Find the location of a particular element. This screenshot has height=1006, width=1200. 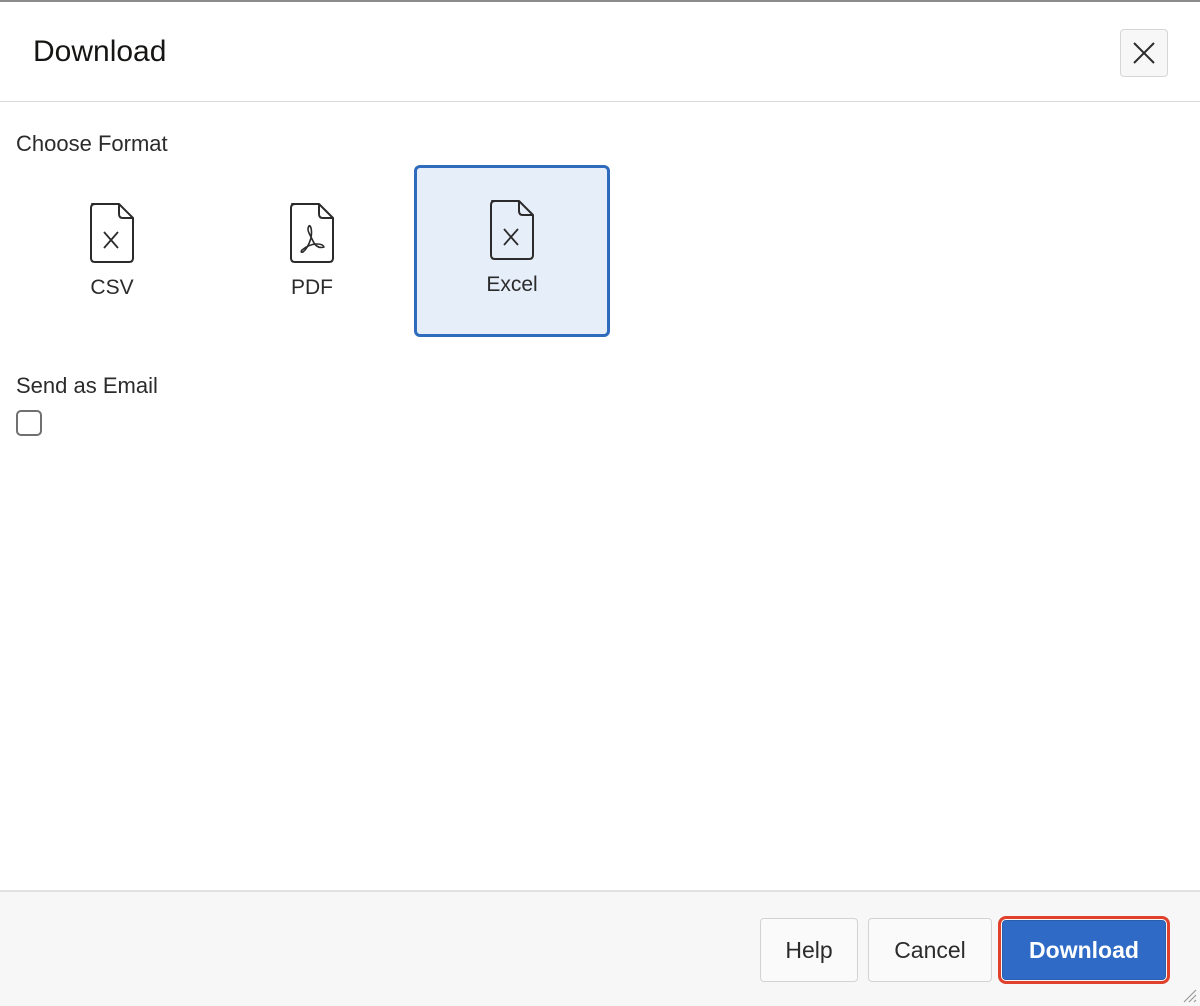

format-option-pdf: PDF is located at coordinates (312, 251).